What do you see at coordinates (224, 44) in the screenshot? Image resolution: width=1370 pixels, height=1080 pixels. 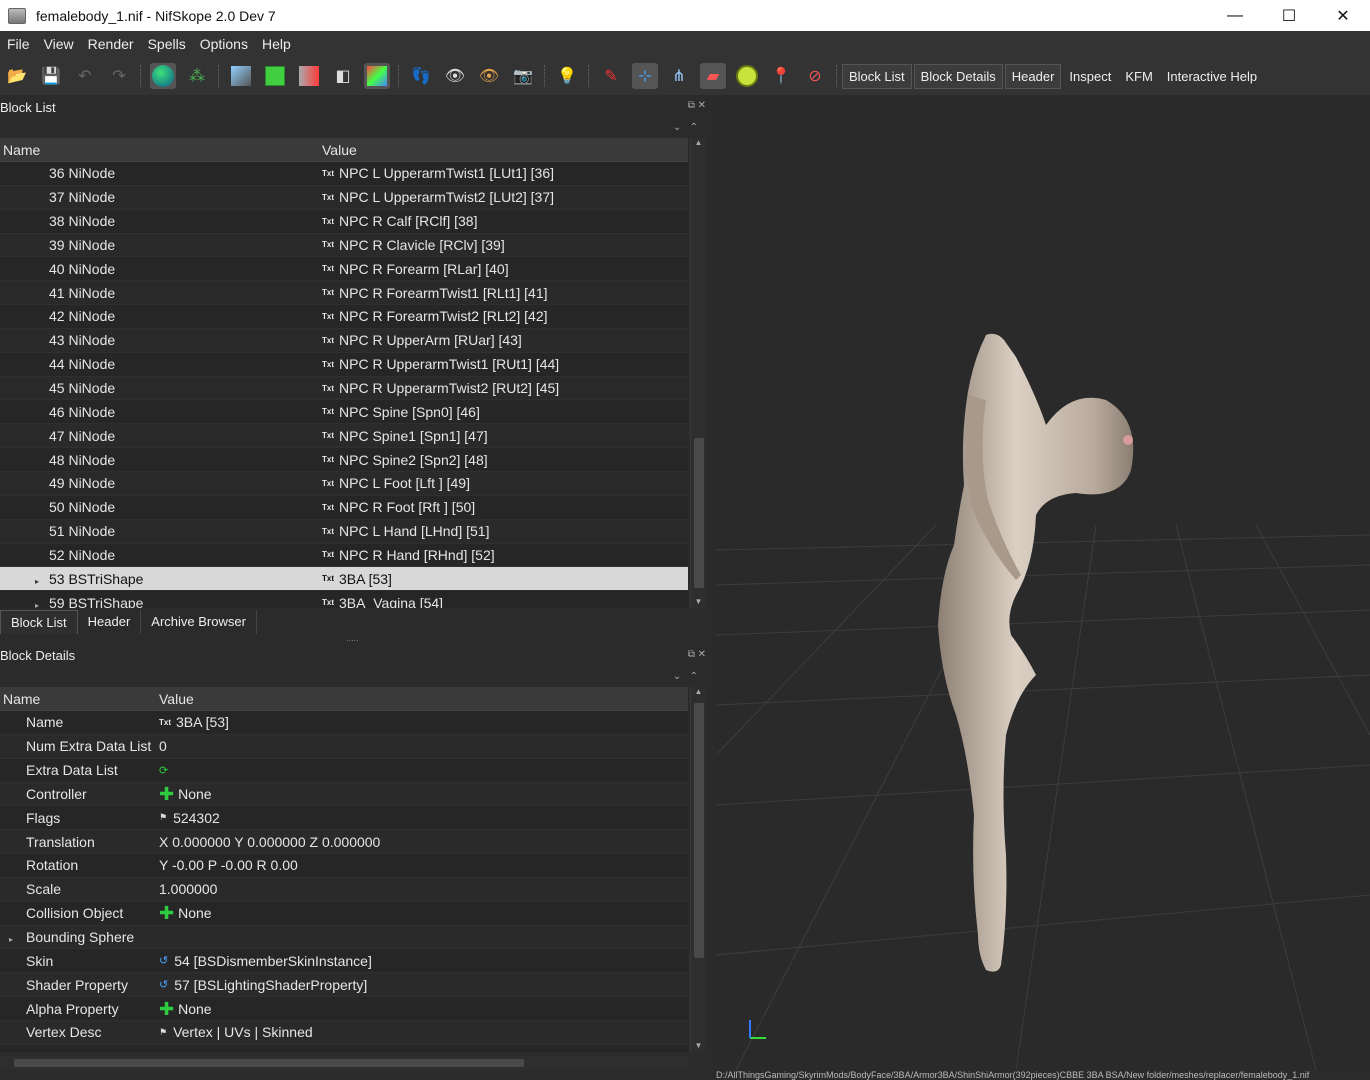 I see `menu-options: Options` at bounding box center [224, 44].